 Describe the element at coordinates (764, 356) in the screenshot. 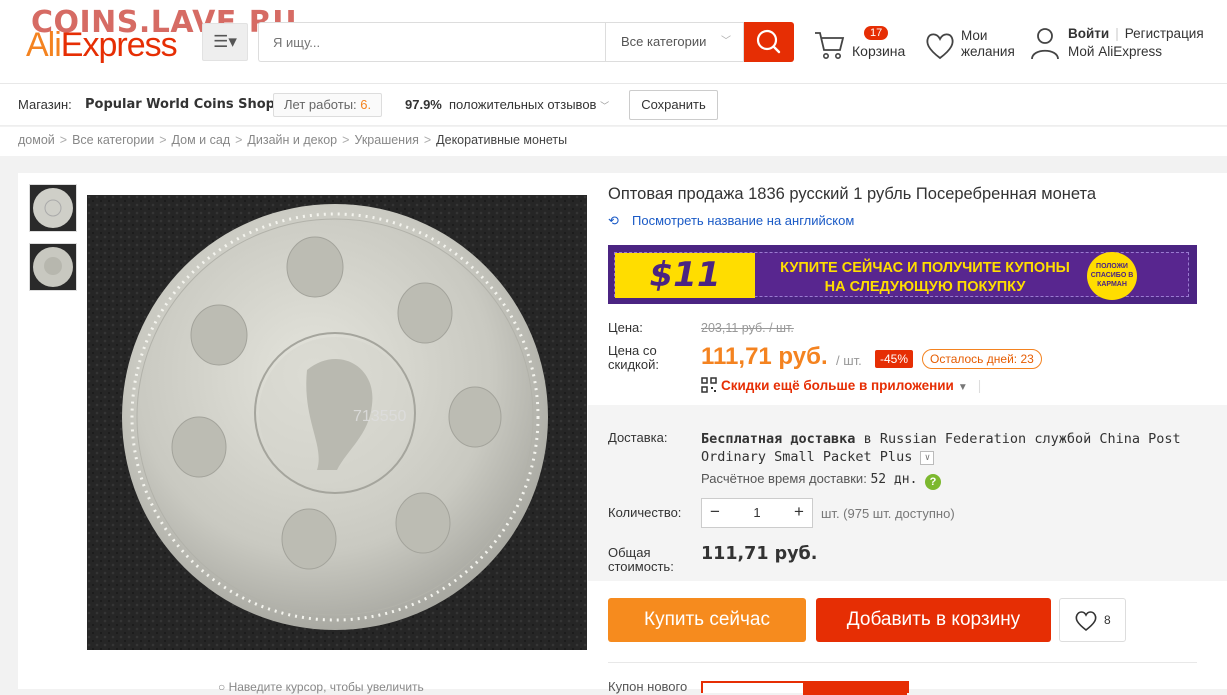

I see `discount-price: 111,71 руб.` at that location.